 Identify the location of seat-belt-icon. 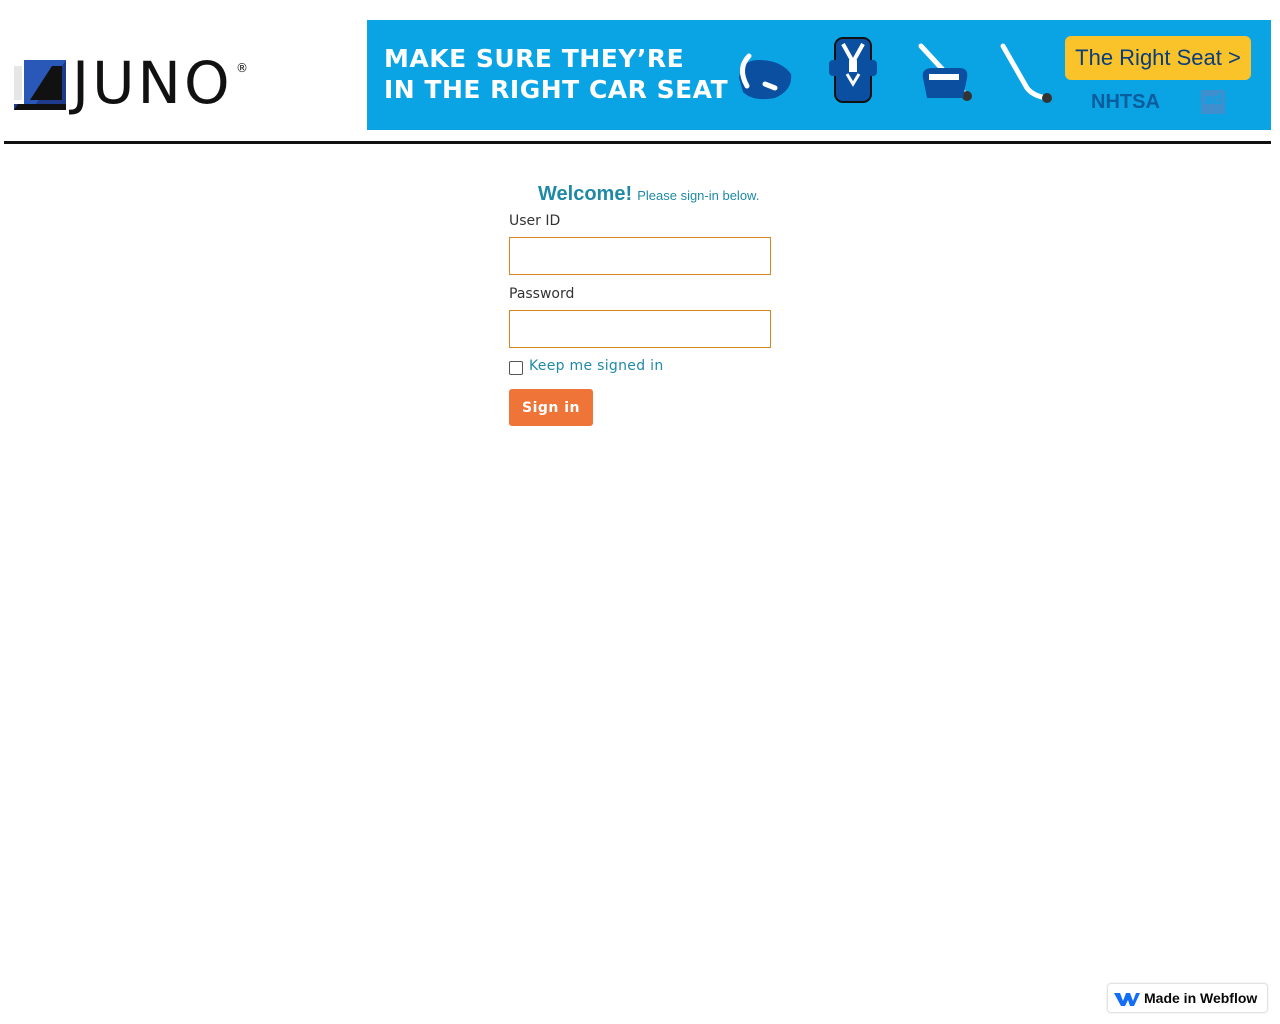
(1026, 73).